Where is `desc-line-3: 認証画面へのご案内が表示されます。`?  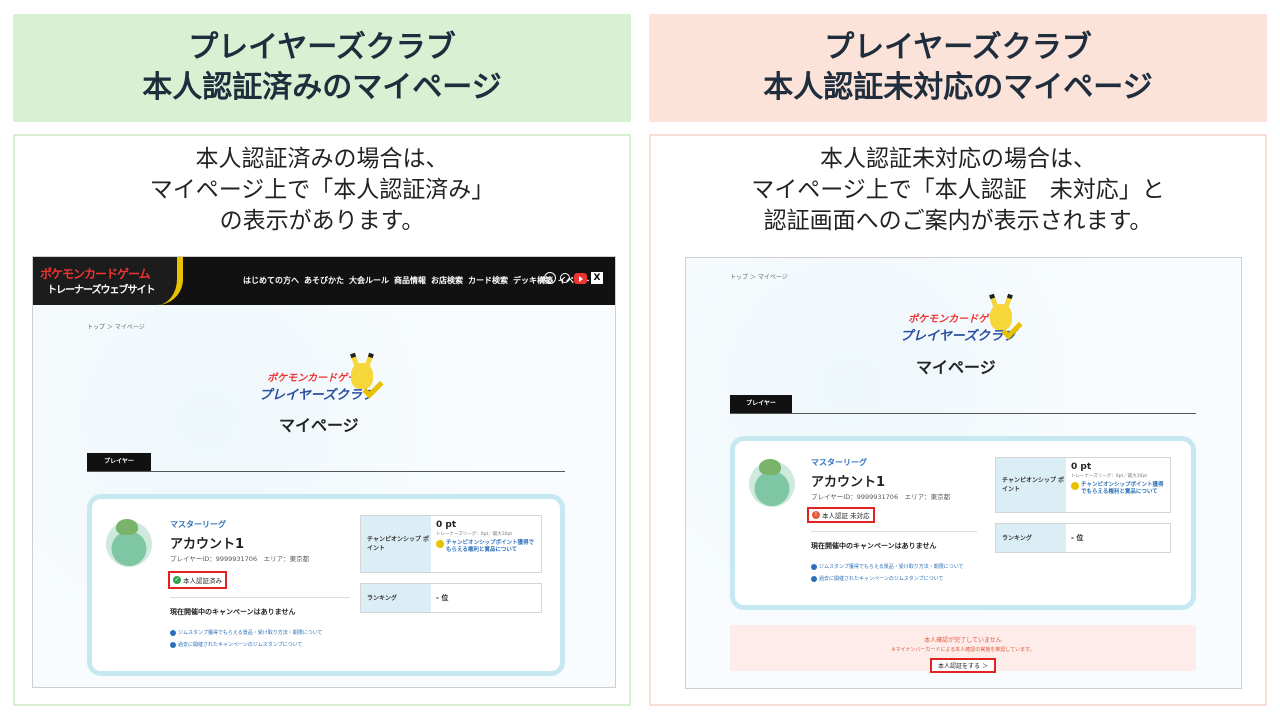 desc-line-3: 認証画面へのご案内が表示されます。 is located at coordinates (958, 221).